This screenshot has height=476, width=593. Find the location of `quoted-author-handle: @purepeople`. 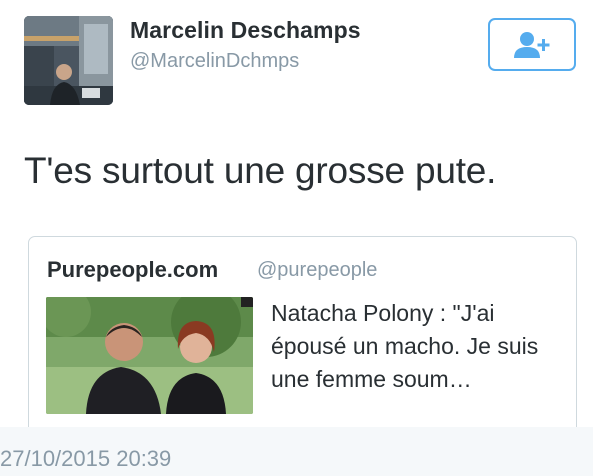

quoted-author-handle: @purepeople is located at coordinates (317, 270).